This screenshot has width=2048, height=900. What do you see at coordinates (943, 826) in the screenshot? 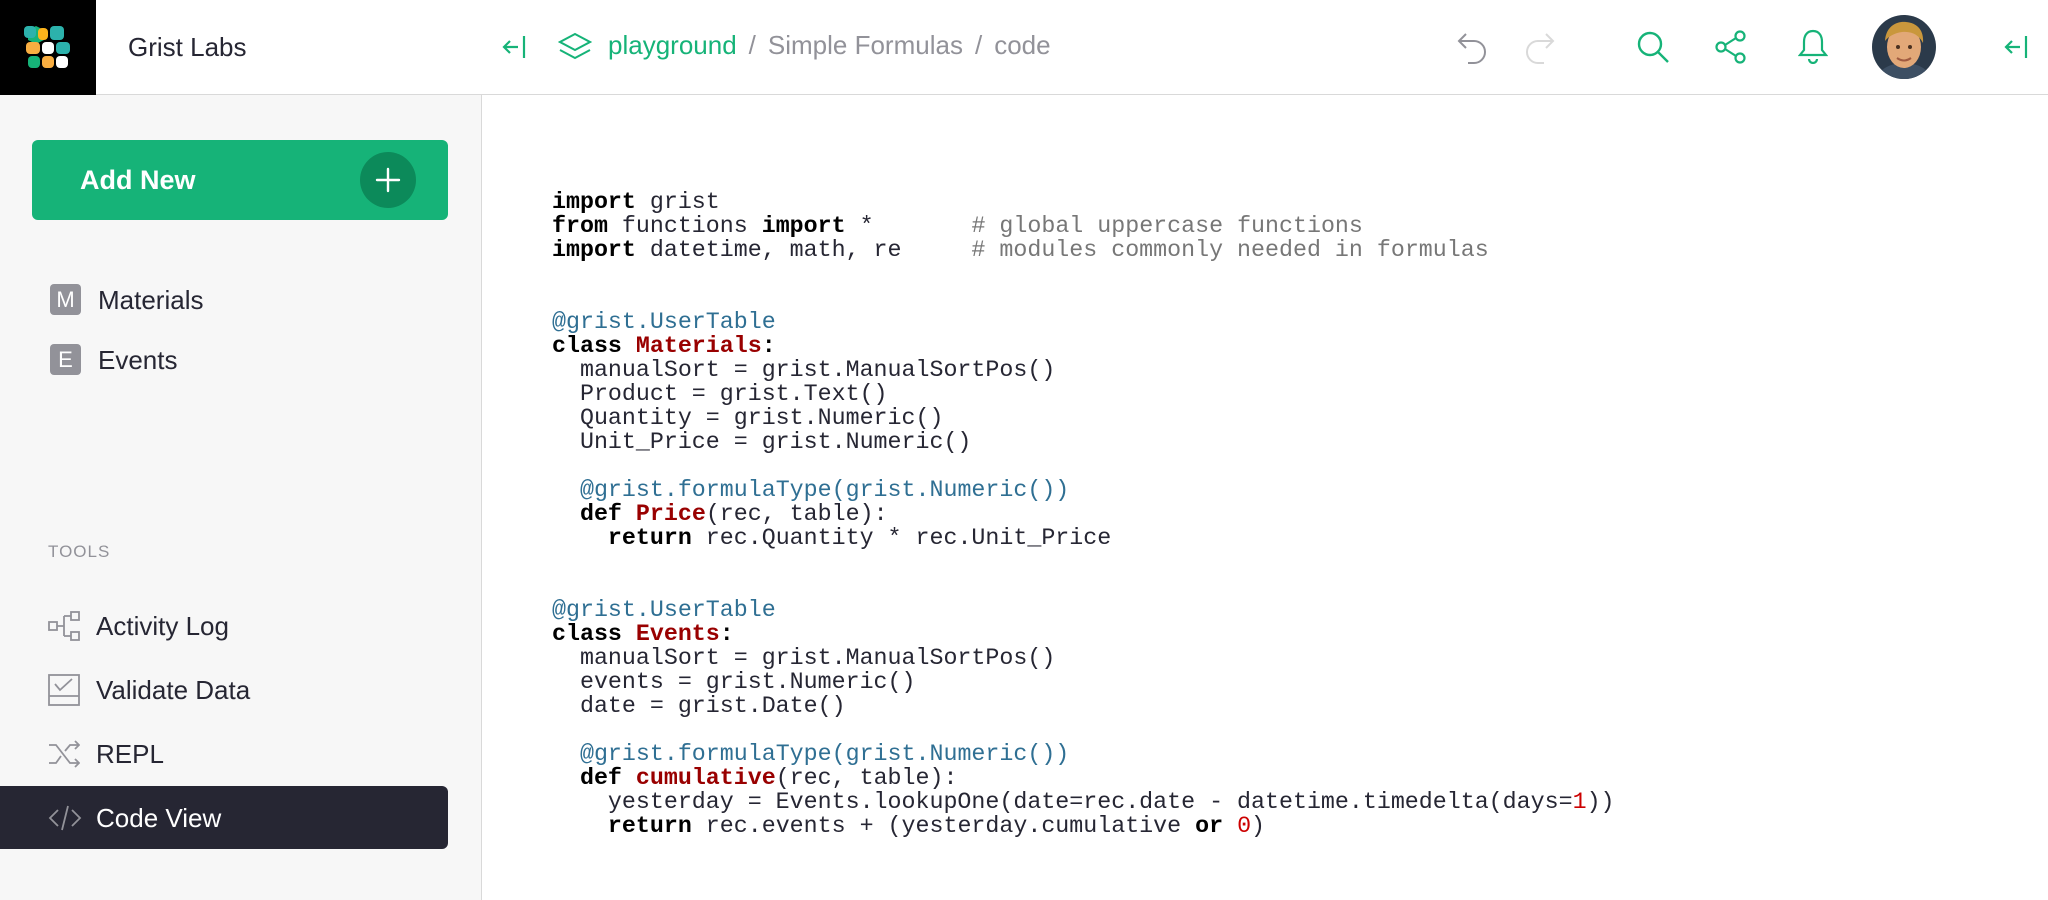
I see `code-token: rec.events + (yesterday.cumulative` at bounding box center [943, 826].